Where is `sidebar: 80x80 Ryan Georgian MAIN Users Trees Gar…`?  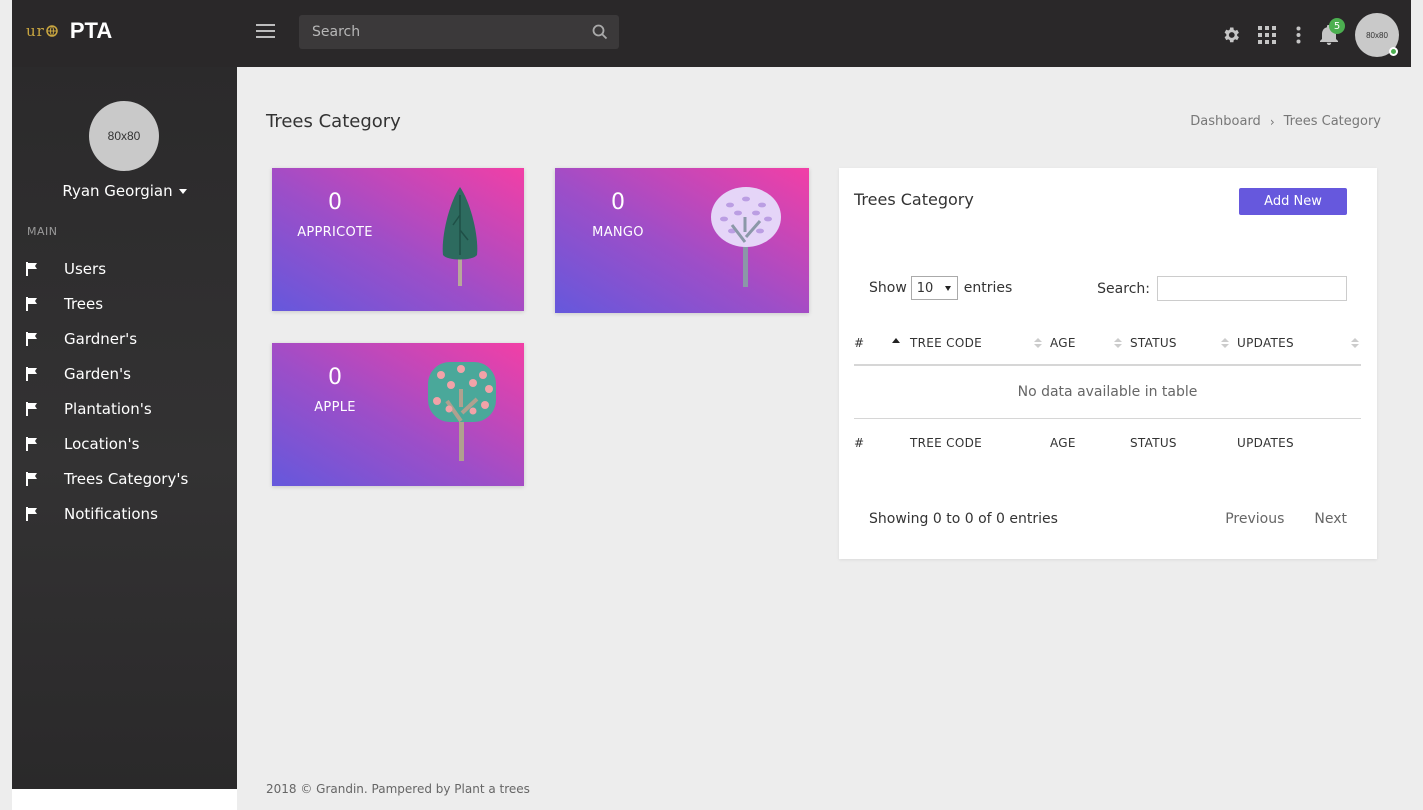 sidebar: 80x80 Ryan Georgian MAIN Users Trees Gar… is located at coordinates (124, 428).